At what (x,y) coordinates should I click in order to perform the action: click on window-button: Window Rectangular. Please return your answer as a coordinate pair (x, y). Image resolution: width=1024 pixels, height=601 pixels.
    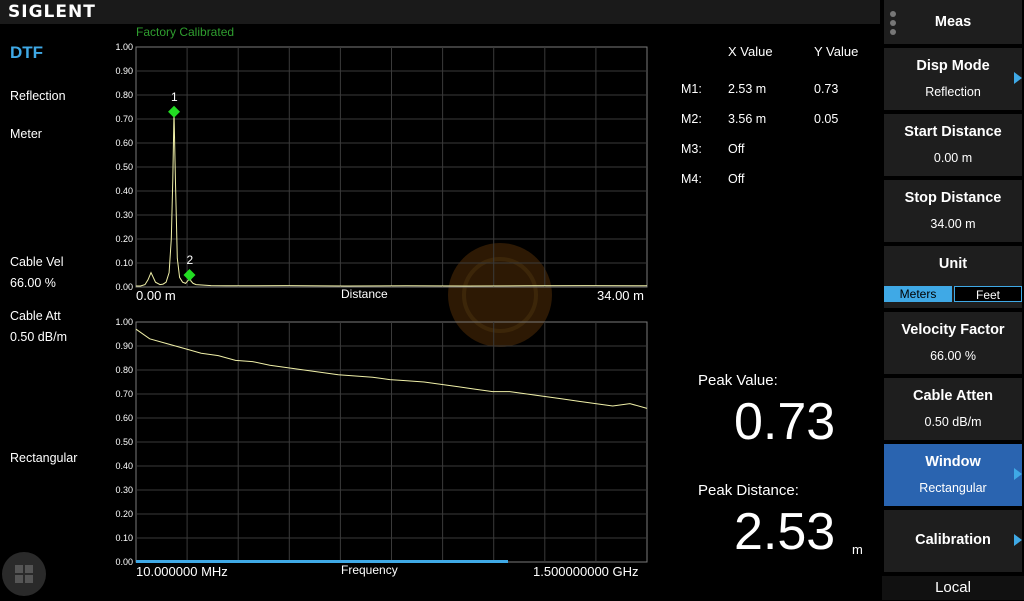
    Looking at the image, I should click on (953, 475).